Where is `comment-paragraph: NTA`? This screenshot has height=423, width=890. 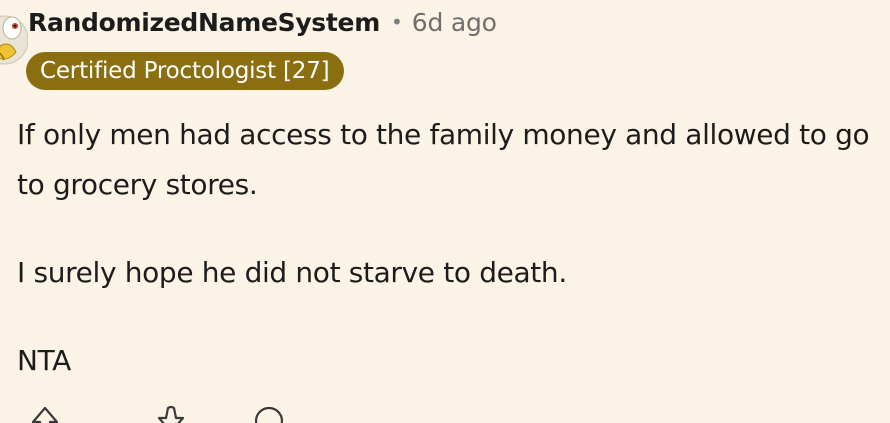 comment-paragraph: NTA is located at coordinates (44, 360).